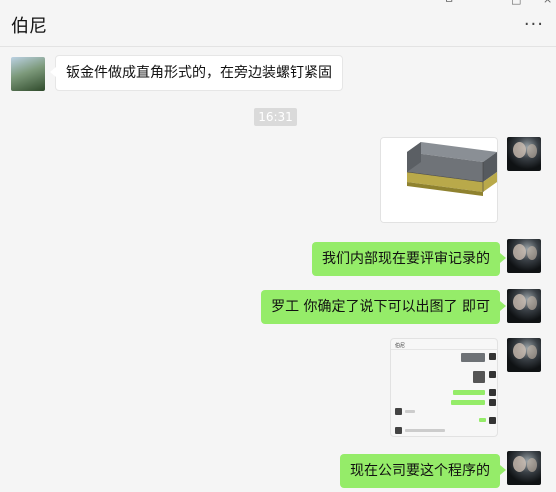 The image size is (556, 492). I want to click on chat-title: 伯尼, so click(29, 26).